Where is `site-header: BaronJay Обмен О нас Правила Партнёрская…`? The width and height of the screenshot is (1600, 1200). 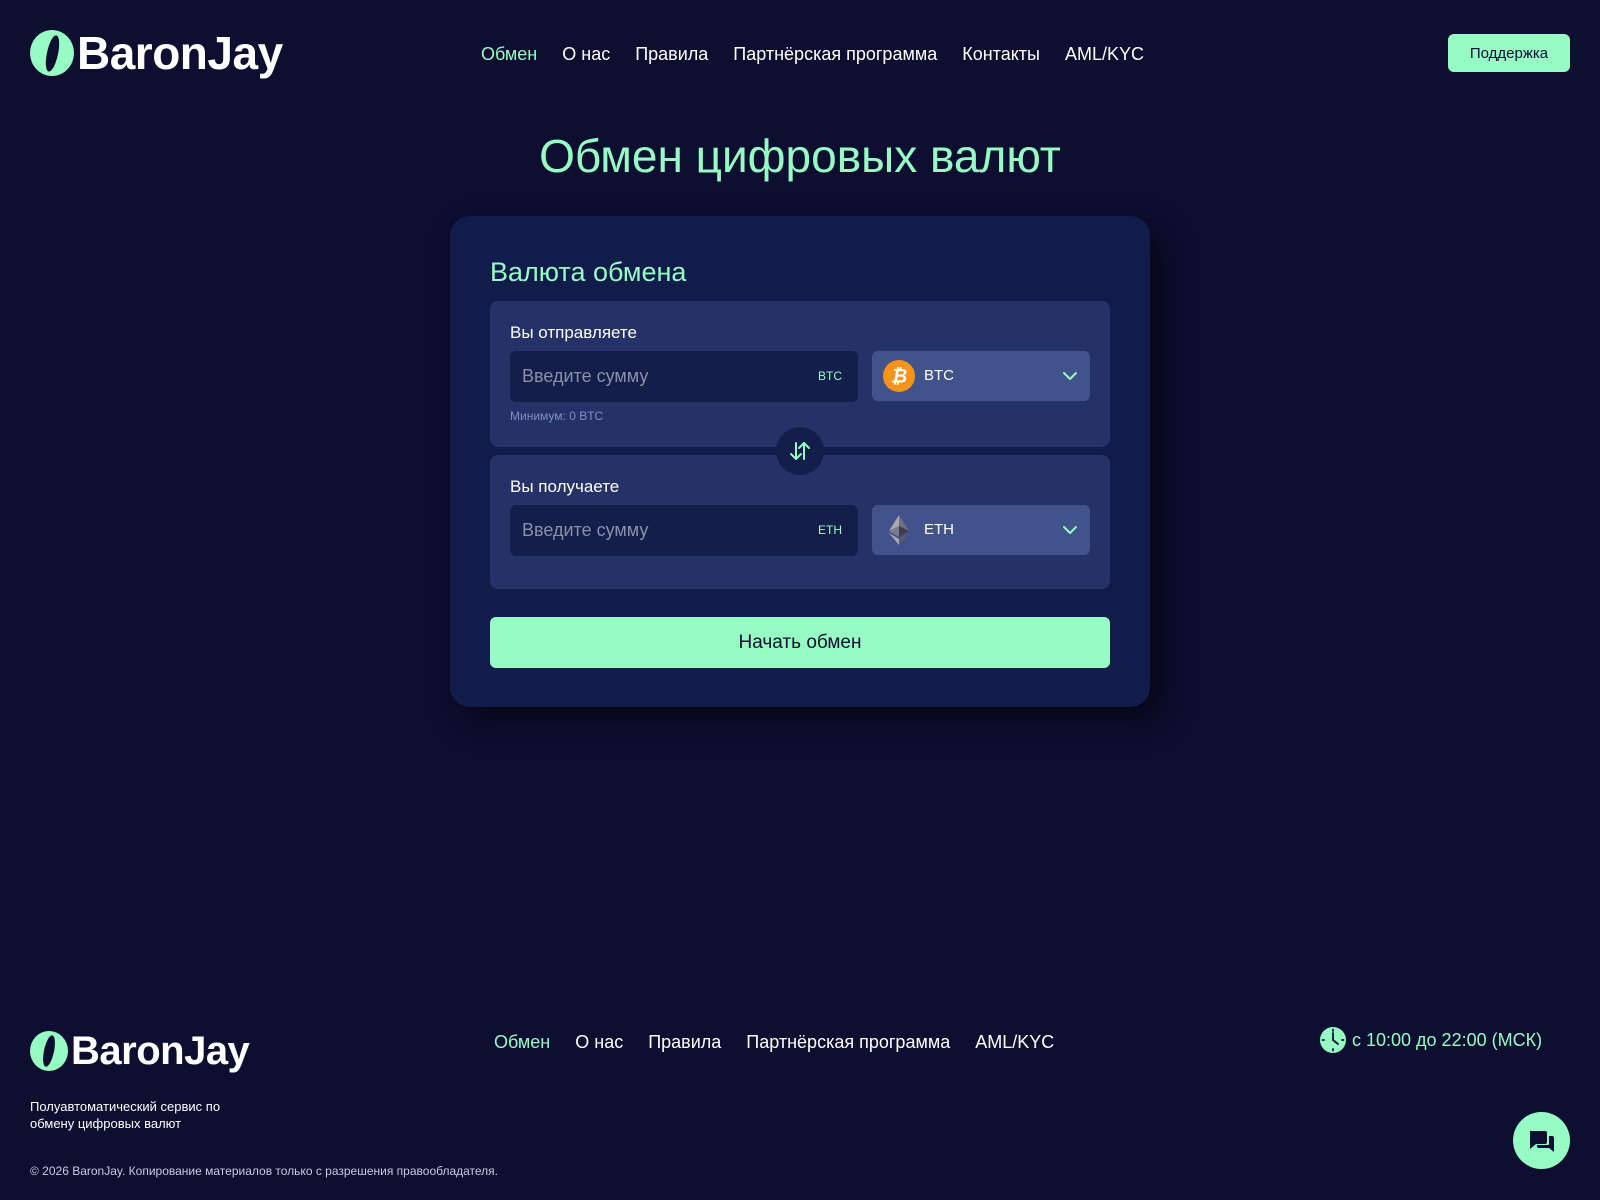 site-header: BaronJay Обмен О нас Правила Партнёрская… is located at coordinates (800, 54).